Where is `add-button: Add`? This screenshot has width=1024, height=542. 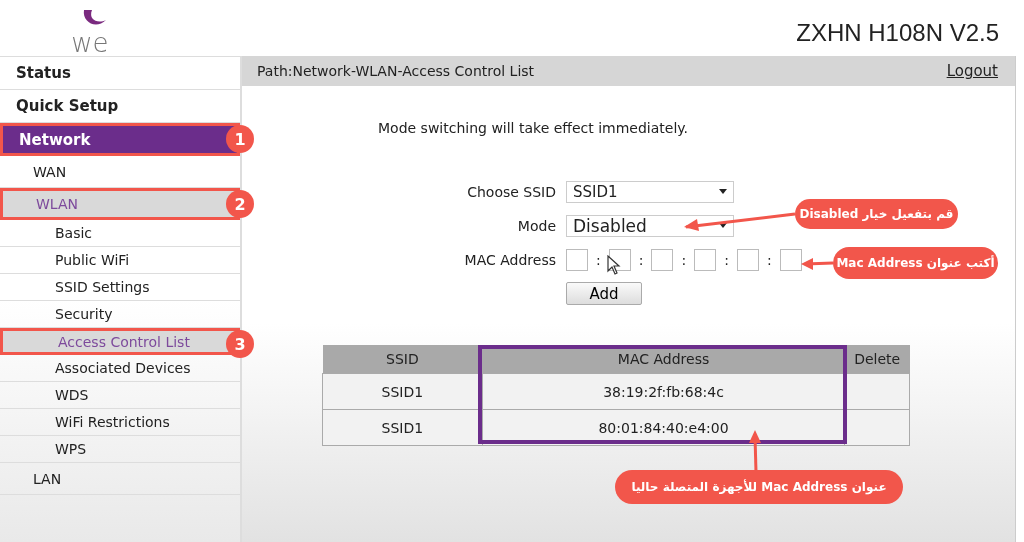 add-button: Add is located at coordinates (604, 293).